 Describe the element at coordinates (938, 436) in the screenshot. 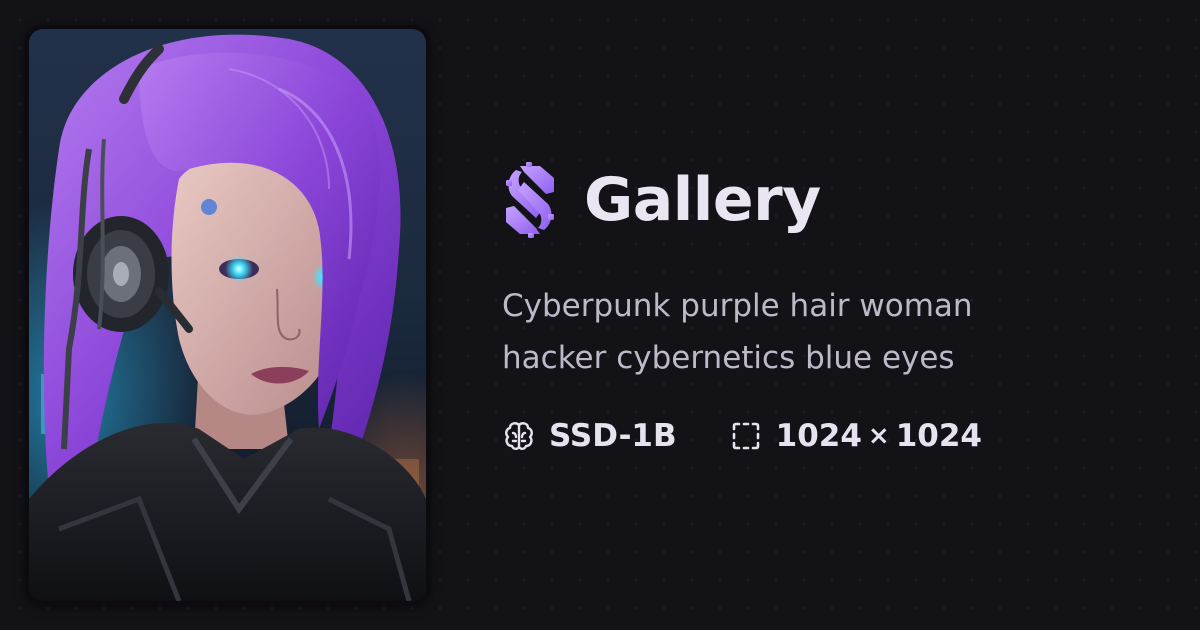

I see `image-height: 1024` at that location.